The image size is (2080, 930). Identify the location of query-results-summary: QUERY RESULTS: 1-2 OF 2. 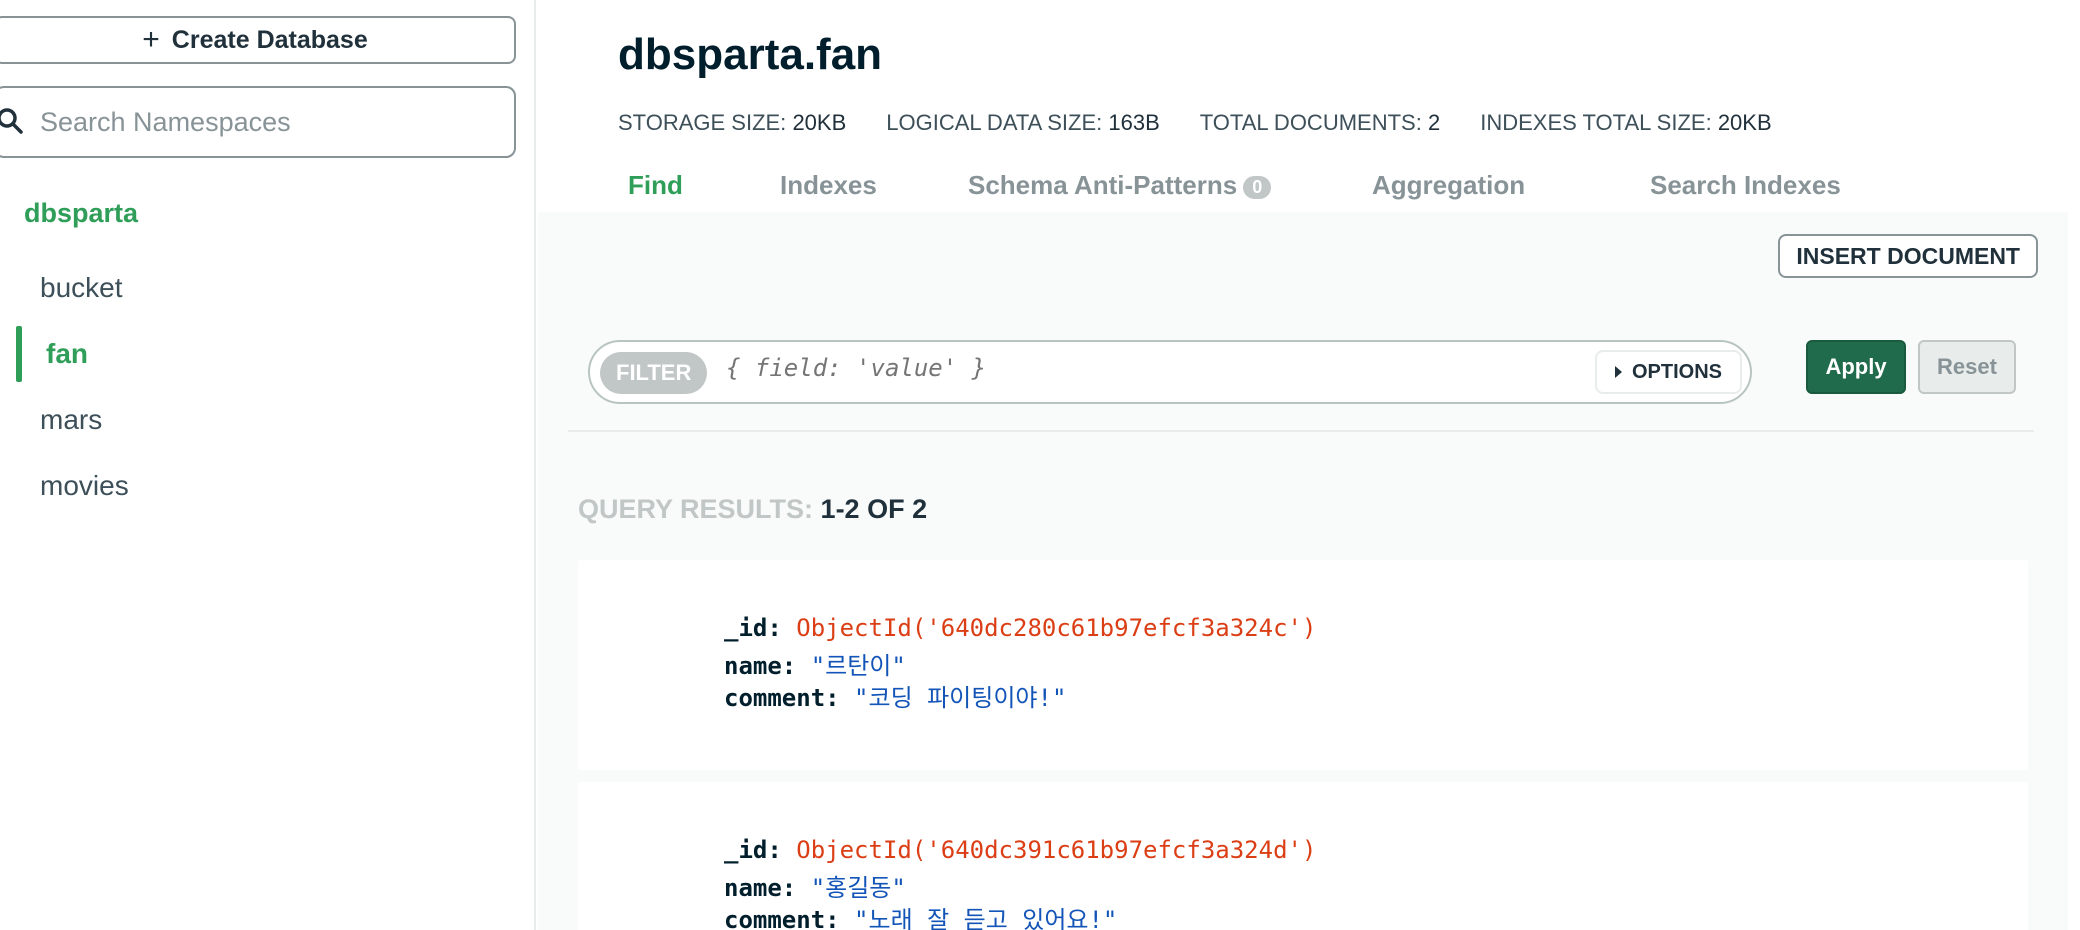
(752, 509).